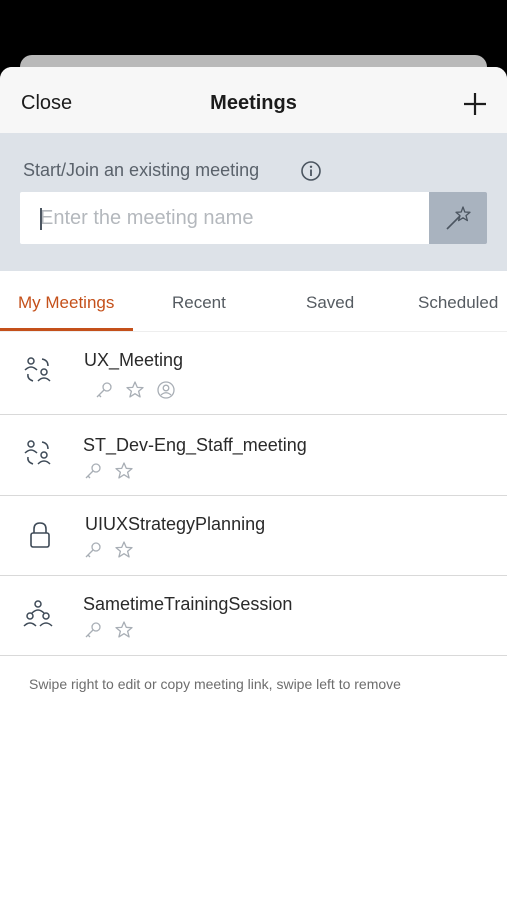  I want to click on meeting-name-input, so click(225, 218).